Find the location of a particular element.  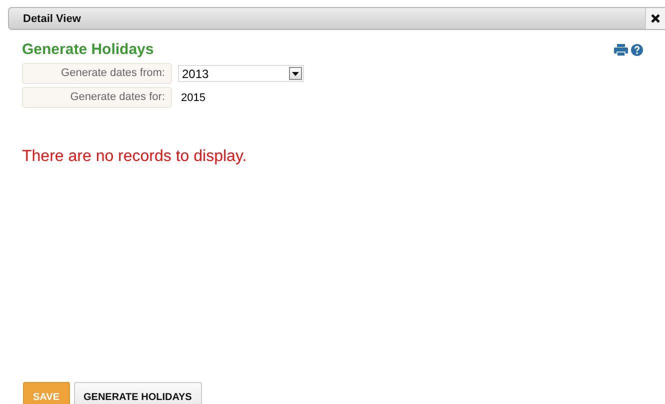

printer-icon is located at coordinates (621, 50).